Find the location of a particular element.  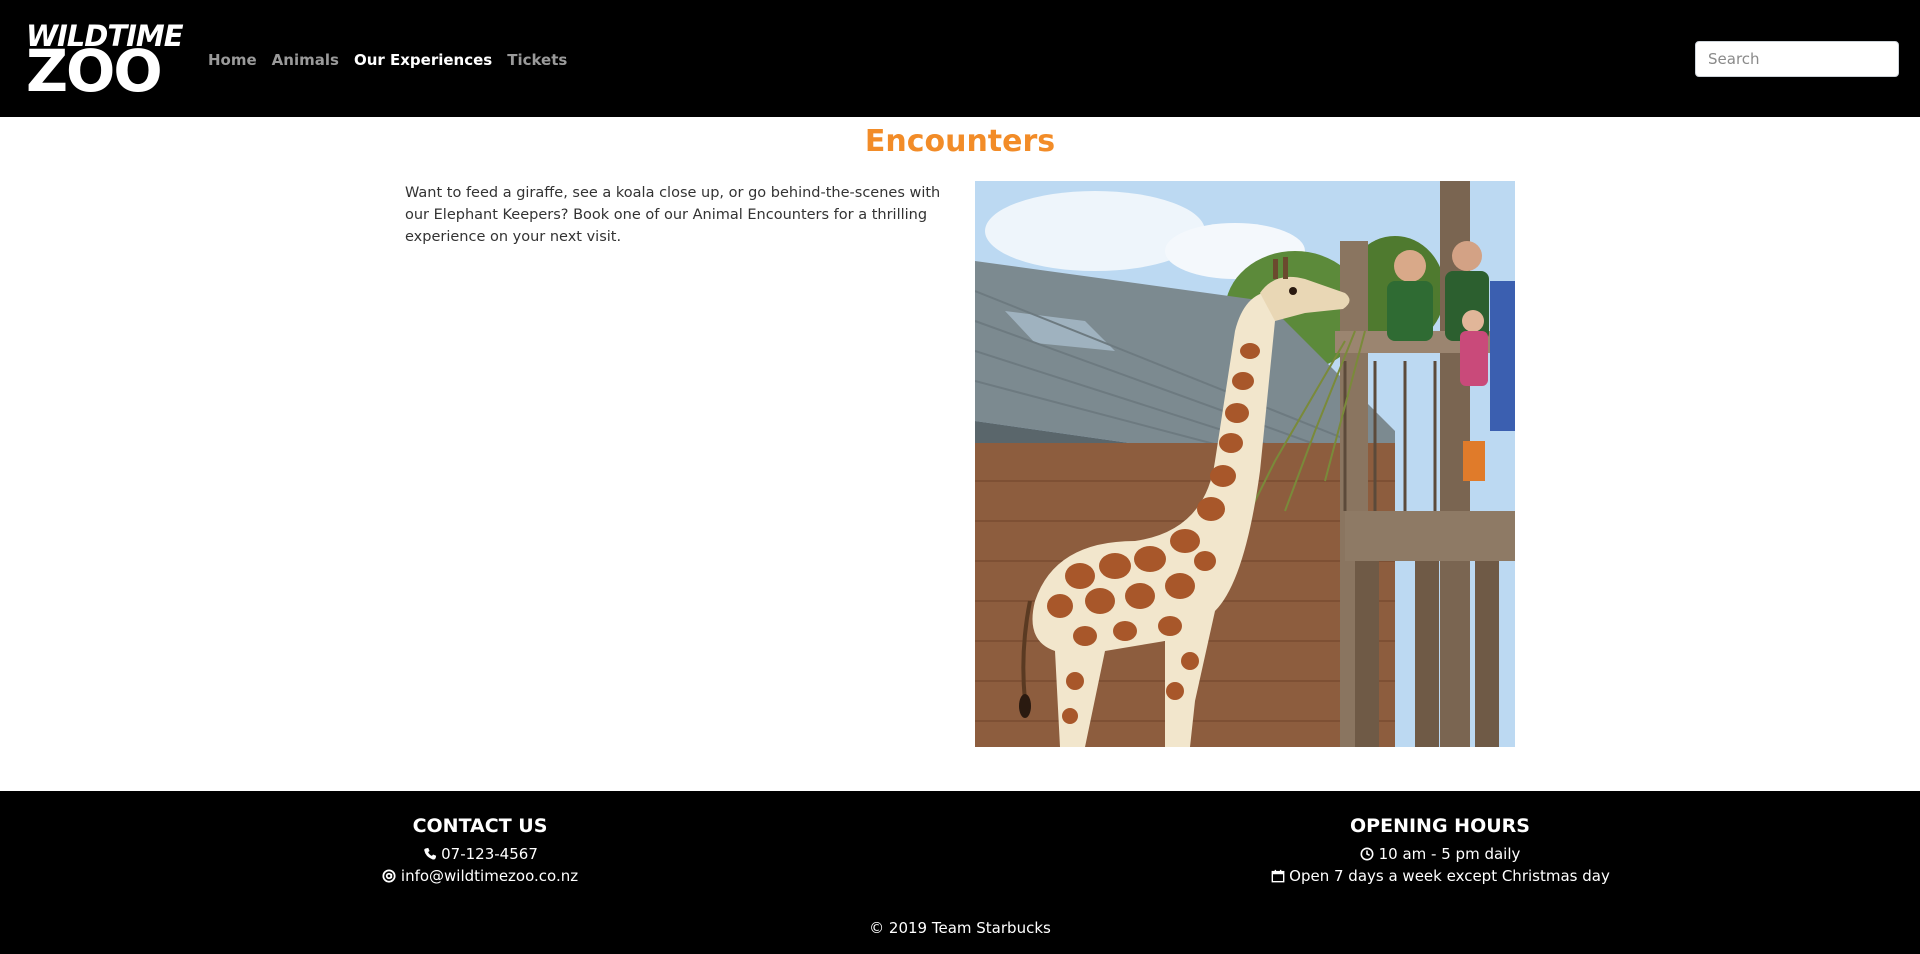

nav-home: Home is located at coordinates (232, 60).